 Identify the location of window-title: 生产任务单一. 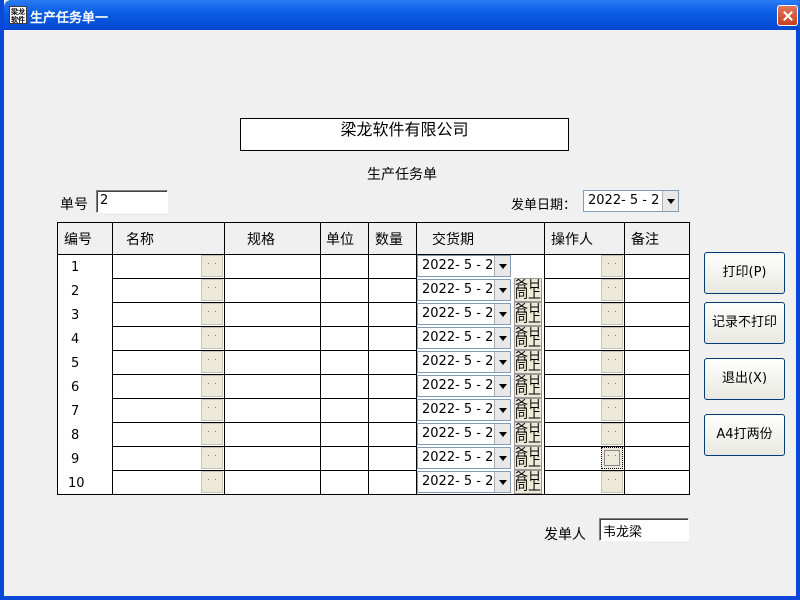
(69, 18).